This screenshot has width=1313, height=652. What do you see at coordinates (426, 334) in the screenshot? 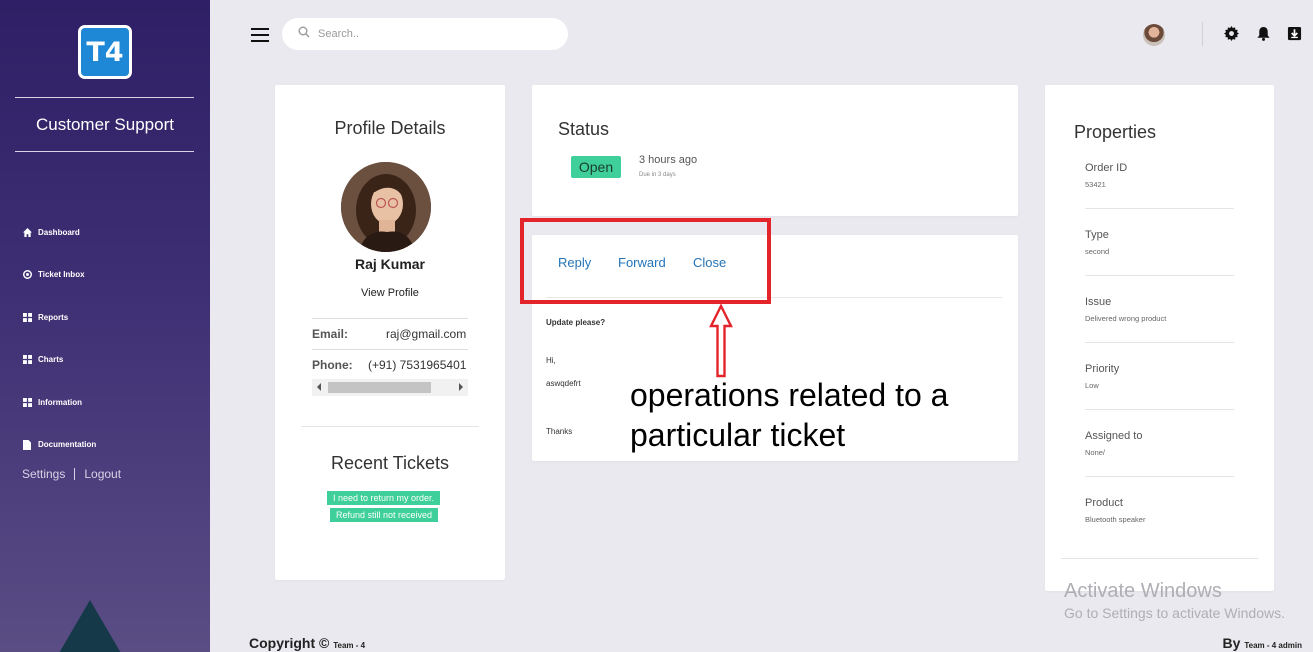
I see `email-value: raj@gmail.com` at bounding box center [426, 334].